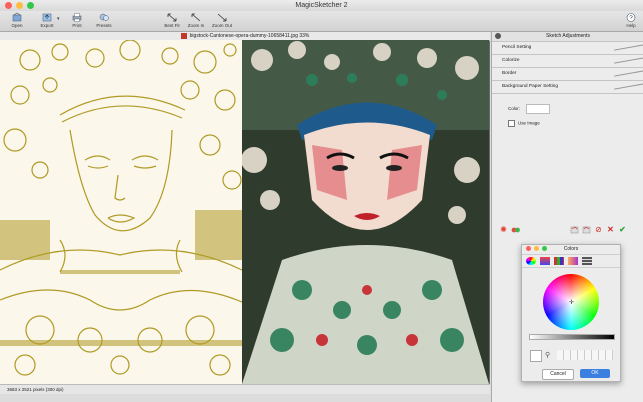 This screenshot has height=402, width=643. I want to click on sliders-tab-icon, so click(545, 261).